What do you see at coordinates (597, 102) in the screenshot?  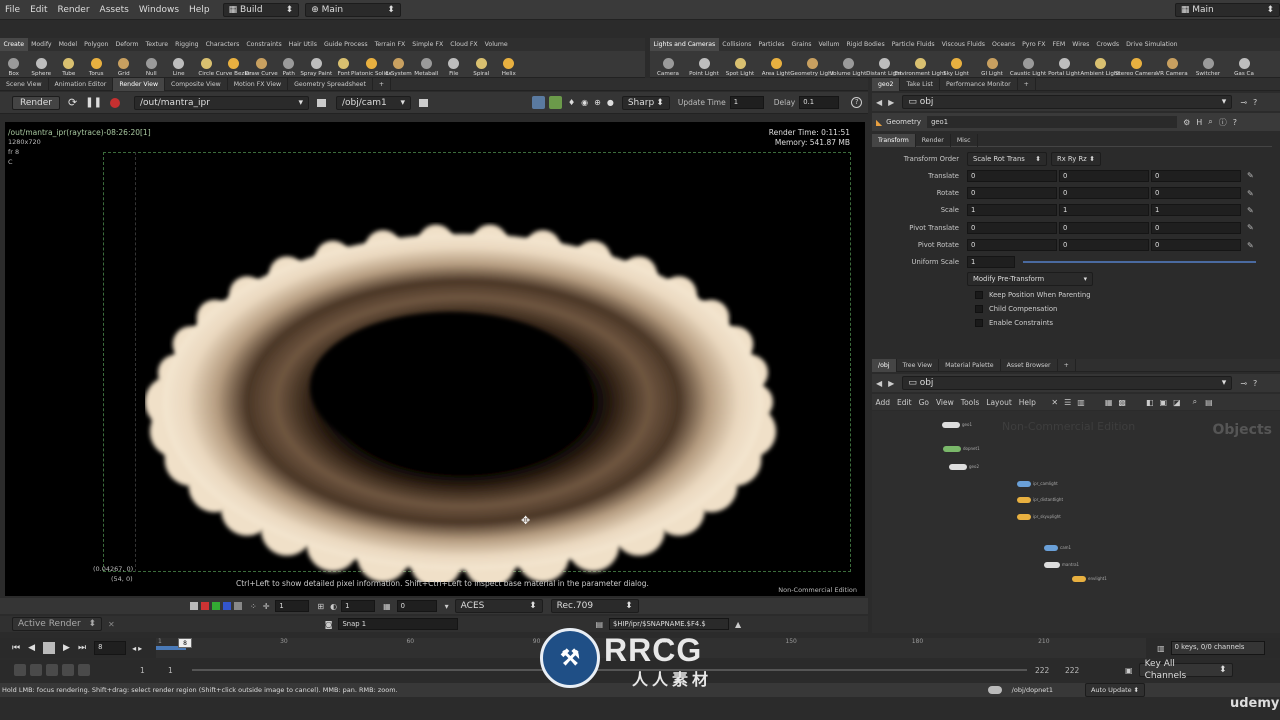 I see `zoom-icon: ⊕` at bounding box center [597, 102].